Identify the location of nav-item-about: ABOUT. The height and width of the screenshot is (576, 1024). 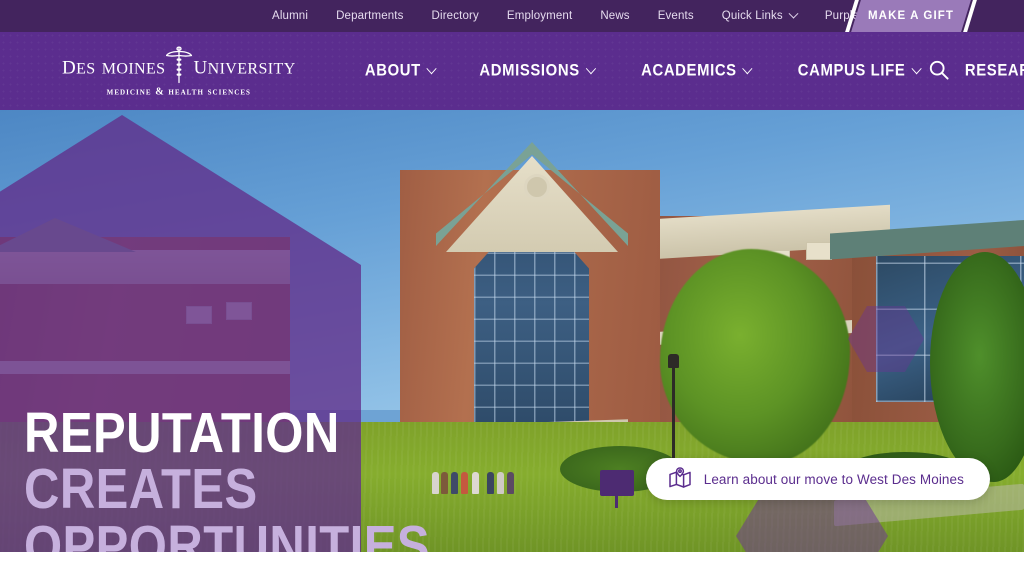
(400, 71).